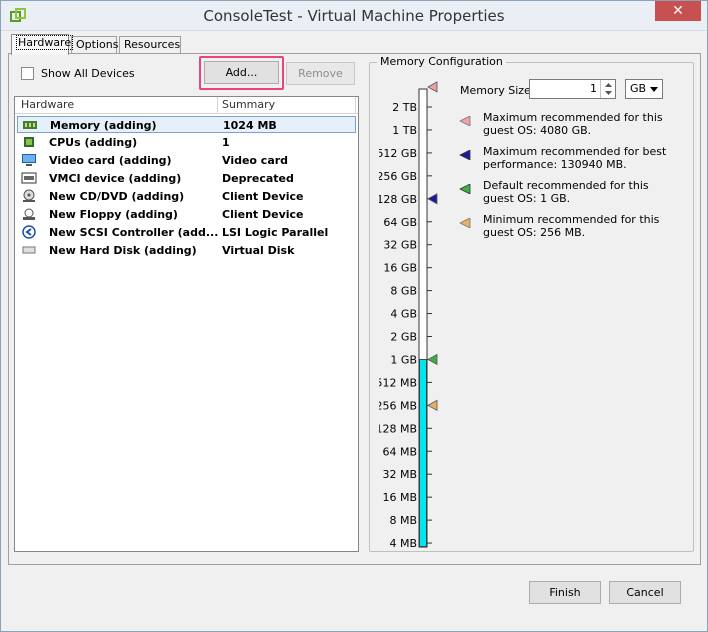  I want to click on row-summary: 1, so click(226, 142).